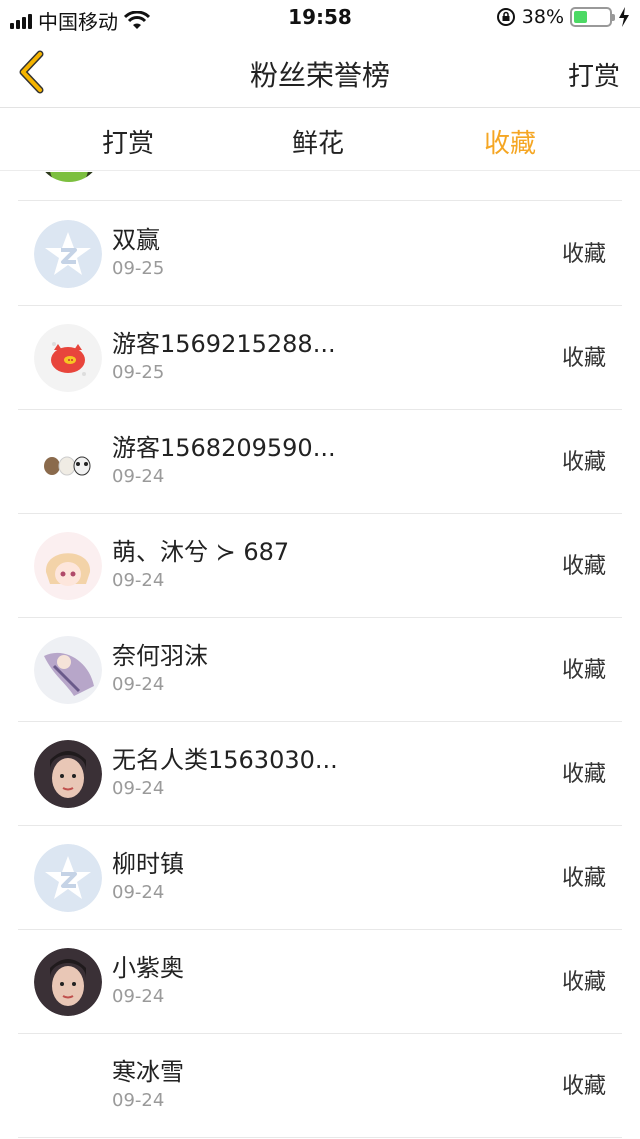  Describe the element at coordinates (320, 670) in the screenshot. I see `list-item: 奈何羽沫 09-24 收藏` at that location.